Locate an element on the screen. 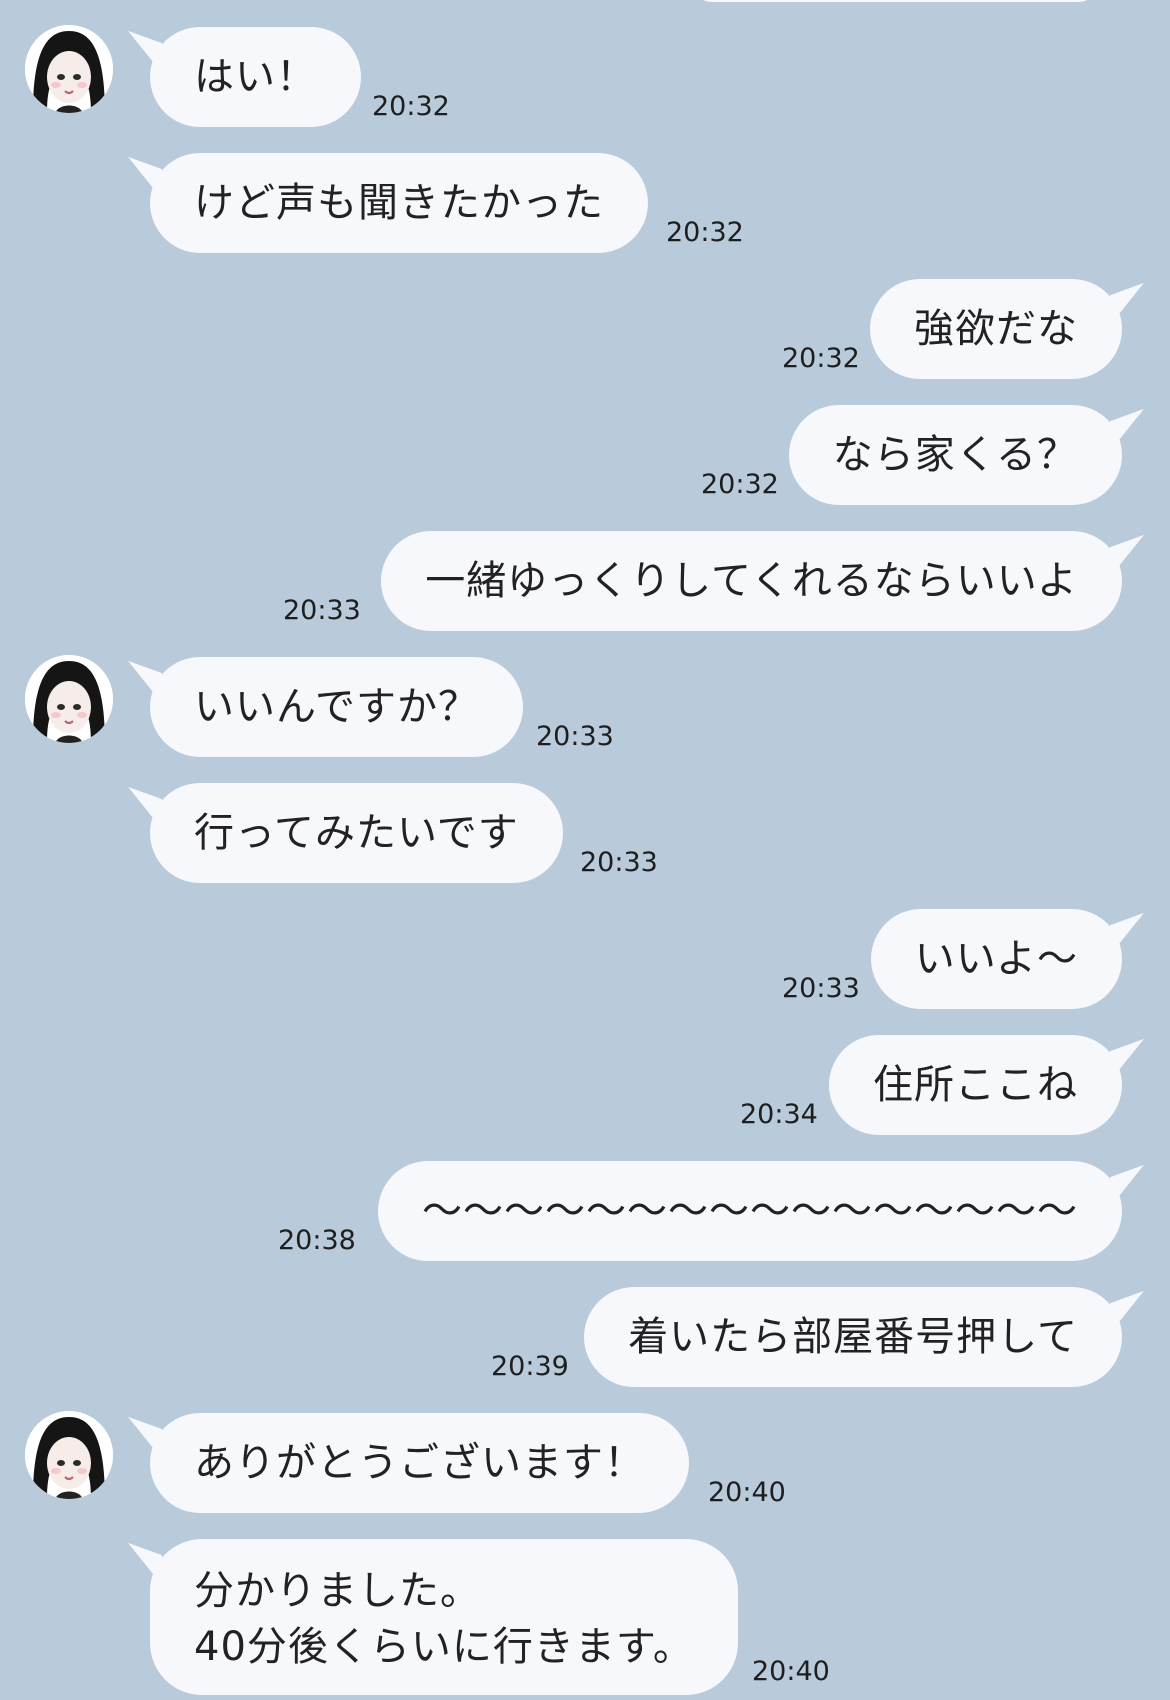 This screenshot has width=1170, height=1700. message-text: 〜〜〜〜〜〜〜〜〜〜〜〜〜〜〜〜 is located at coordinates (750, 1211).